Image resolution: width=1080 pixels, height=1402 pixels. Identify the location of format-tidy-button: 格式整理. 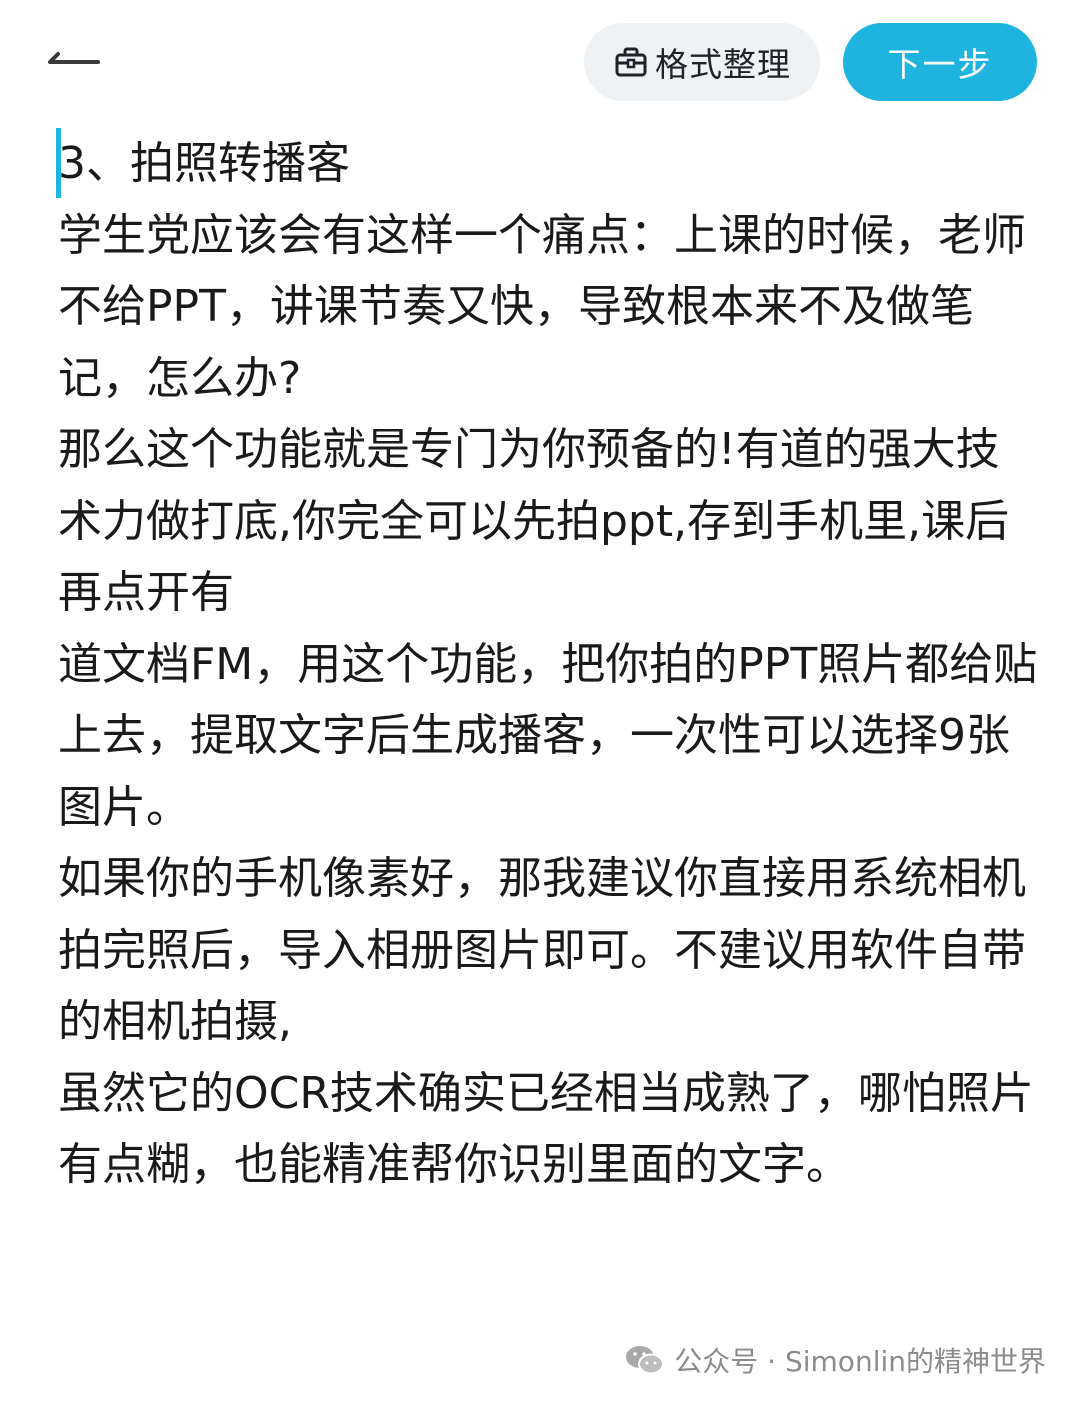
(702, 62).